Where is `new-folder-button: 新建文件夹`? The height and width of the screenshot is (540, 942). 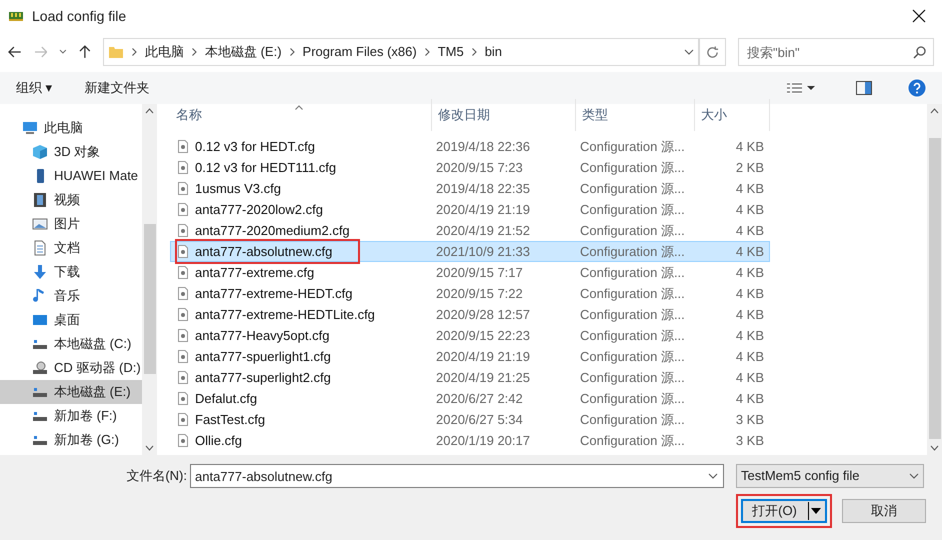 new-folder-button: 新建文件夹 is located at coordinates (117, 88).